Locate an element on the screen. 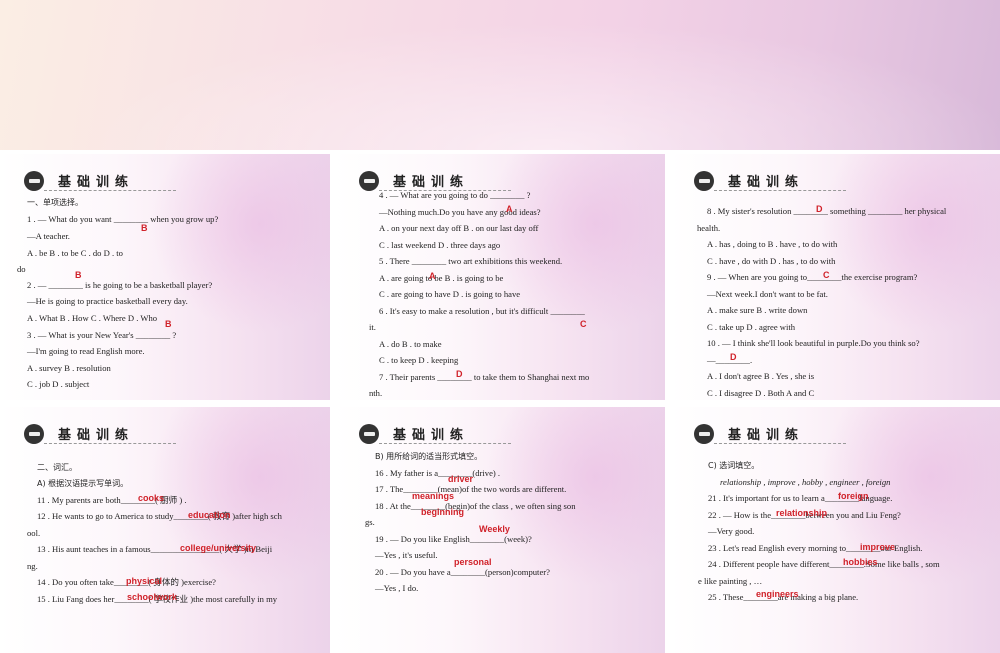  options-line: A . survey B . resolution is located at coordinates (69, 368).